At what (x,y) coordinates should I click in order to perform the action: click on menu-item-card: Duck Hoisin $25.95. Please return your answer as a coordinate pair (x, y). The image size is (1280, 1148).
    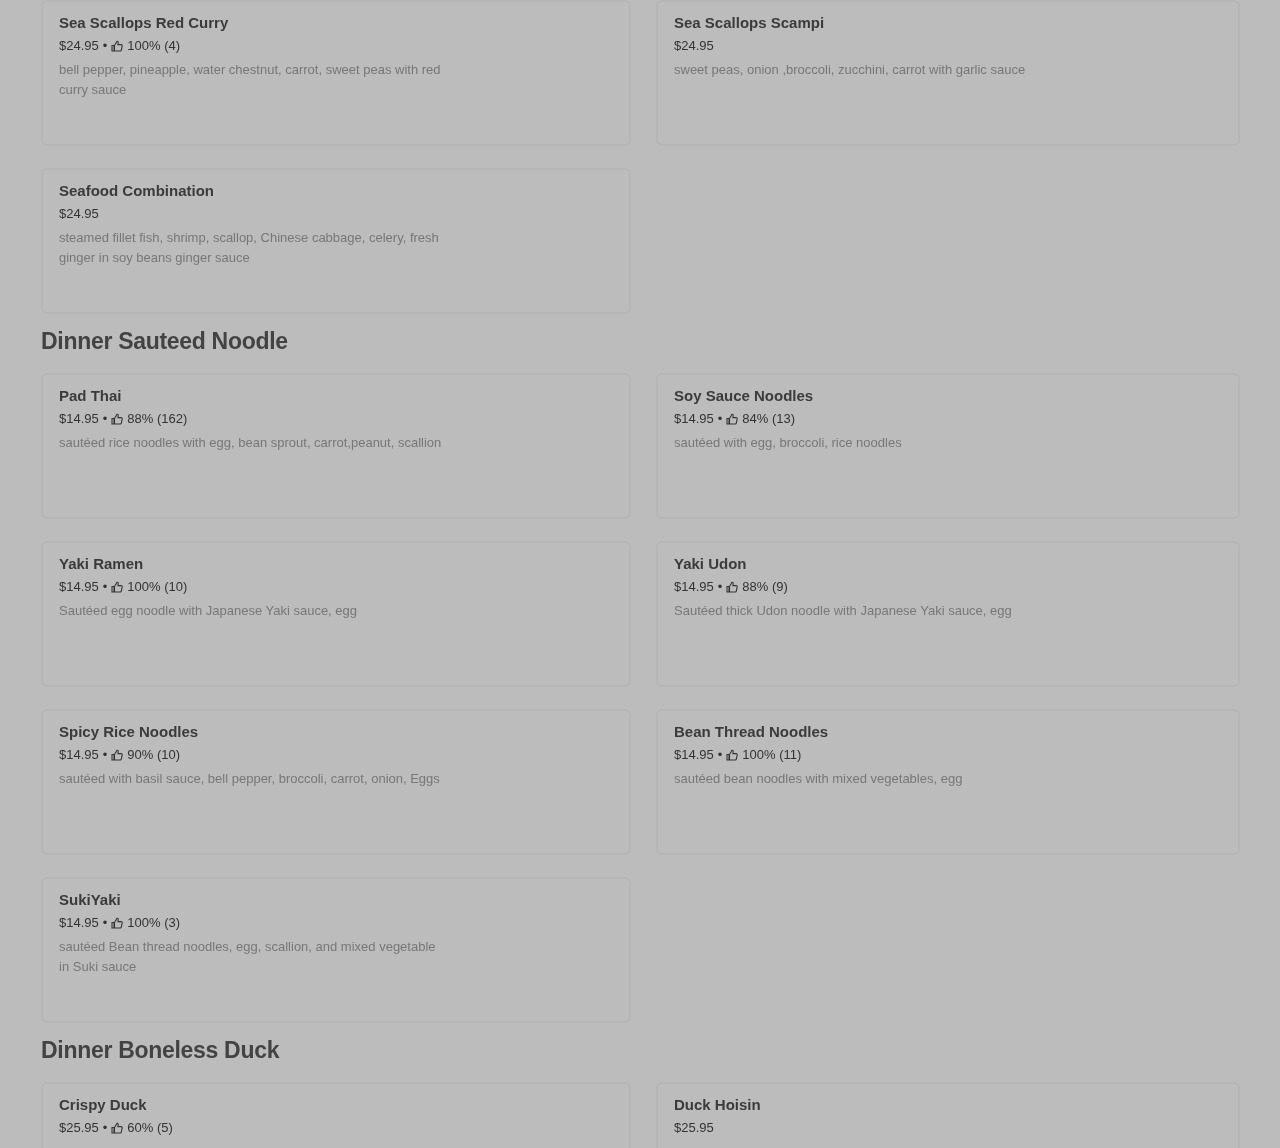
    Looking at the image, I should click on (948, 1115).